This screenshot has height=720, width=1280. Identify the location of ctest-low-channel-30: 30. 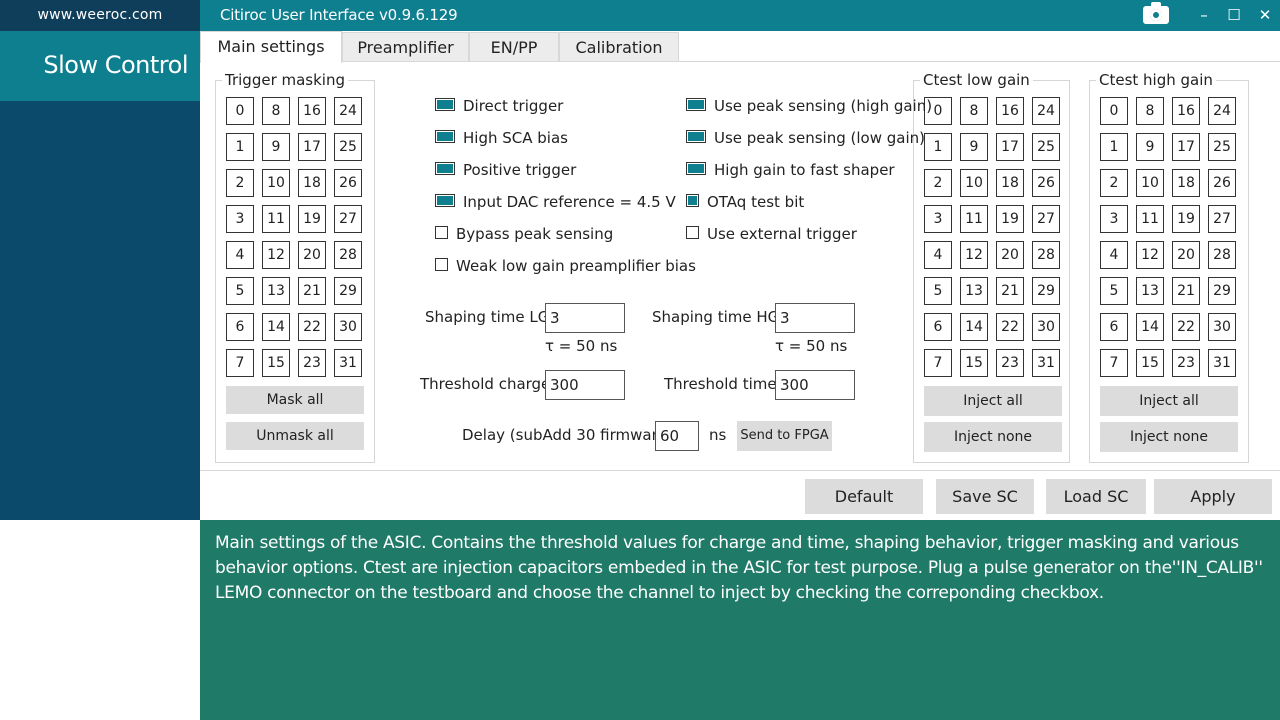
(1046, 327).